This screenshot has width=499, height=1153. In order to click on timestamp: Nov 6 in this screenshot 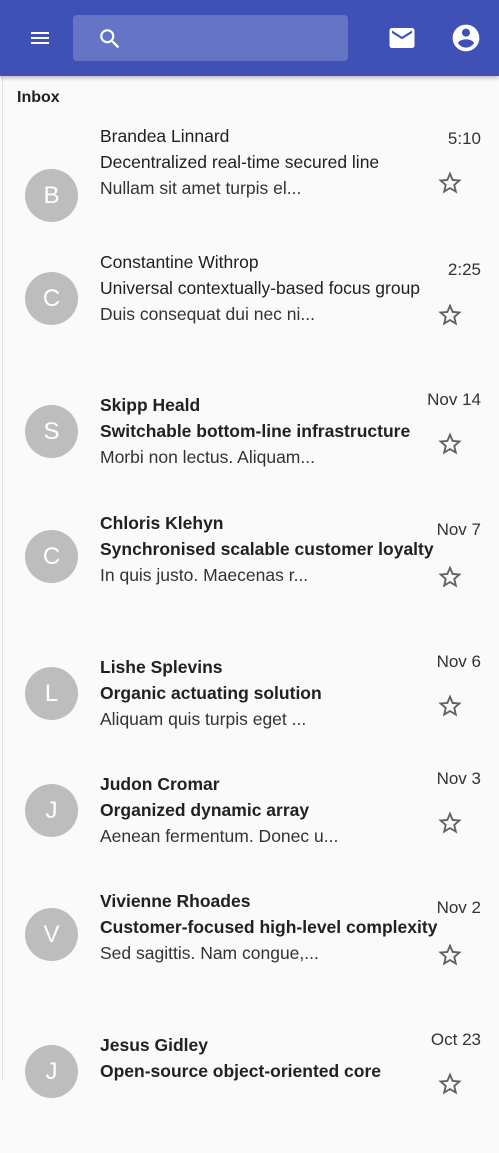, I will do `click(458, 661)`.